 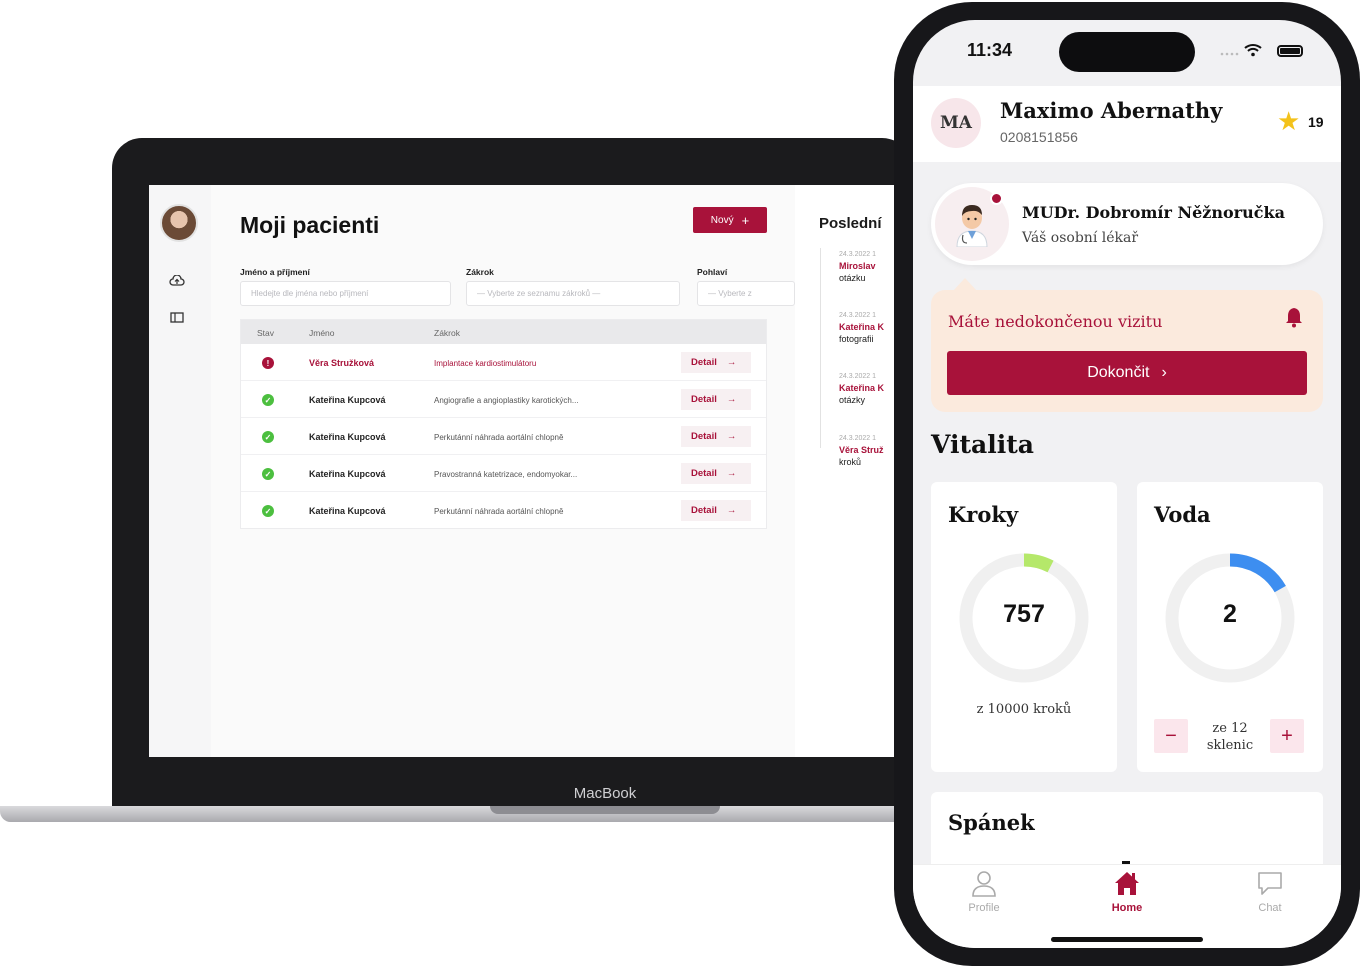 What do you see at coordinates (455, 814) in the screenshot?
I see `laptop-base` at bounding box center [455, 814].